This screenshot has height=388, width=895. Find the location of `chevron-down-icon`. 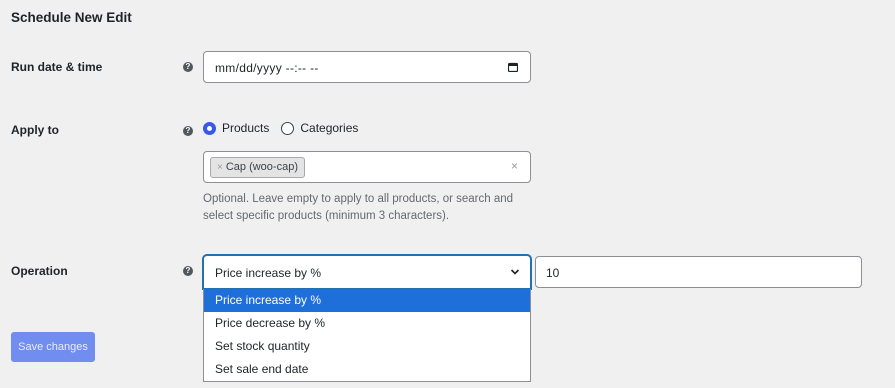

chevron-down-icon is located at coordinates (515, 272).